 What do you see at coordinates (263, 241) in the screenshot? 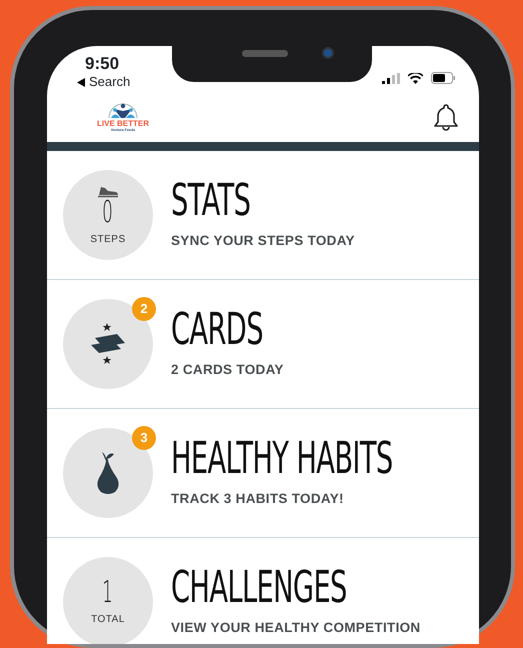
I see `tile-subtitle: SYNC YOUR STEPS TODAY` at bounding box center [263, 241].